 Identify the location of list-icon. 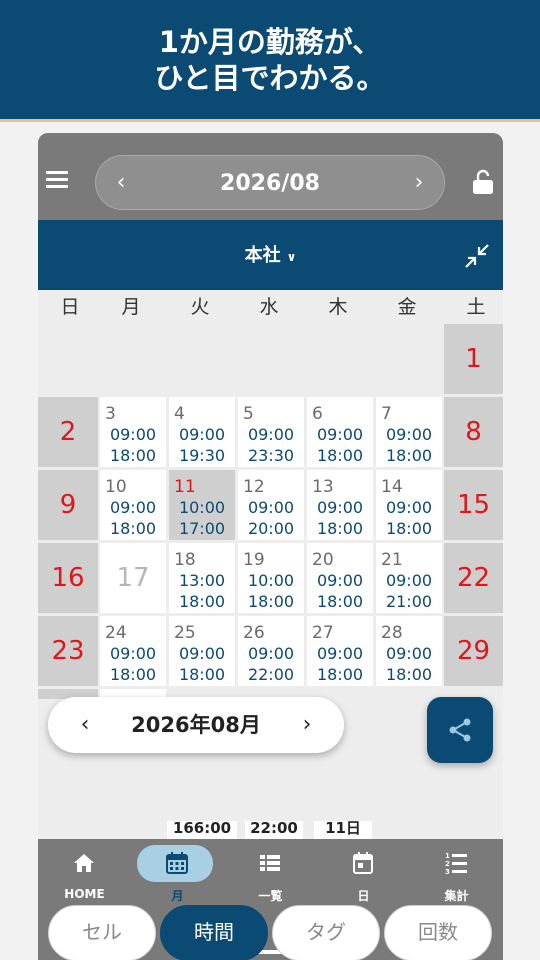
(270, 863).